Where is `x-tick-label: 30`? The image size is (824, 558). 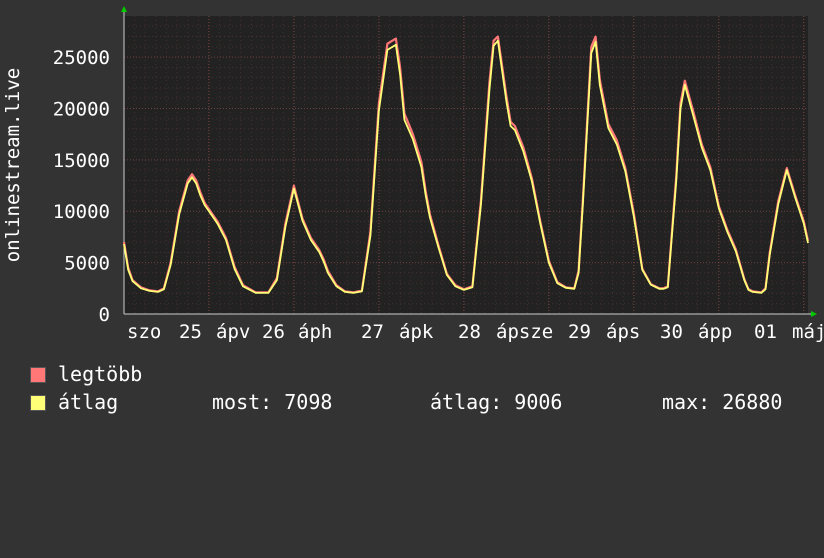 x-tick-label: 30 is located at coordinates (671, 332).